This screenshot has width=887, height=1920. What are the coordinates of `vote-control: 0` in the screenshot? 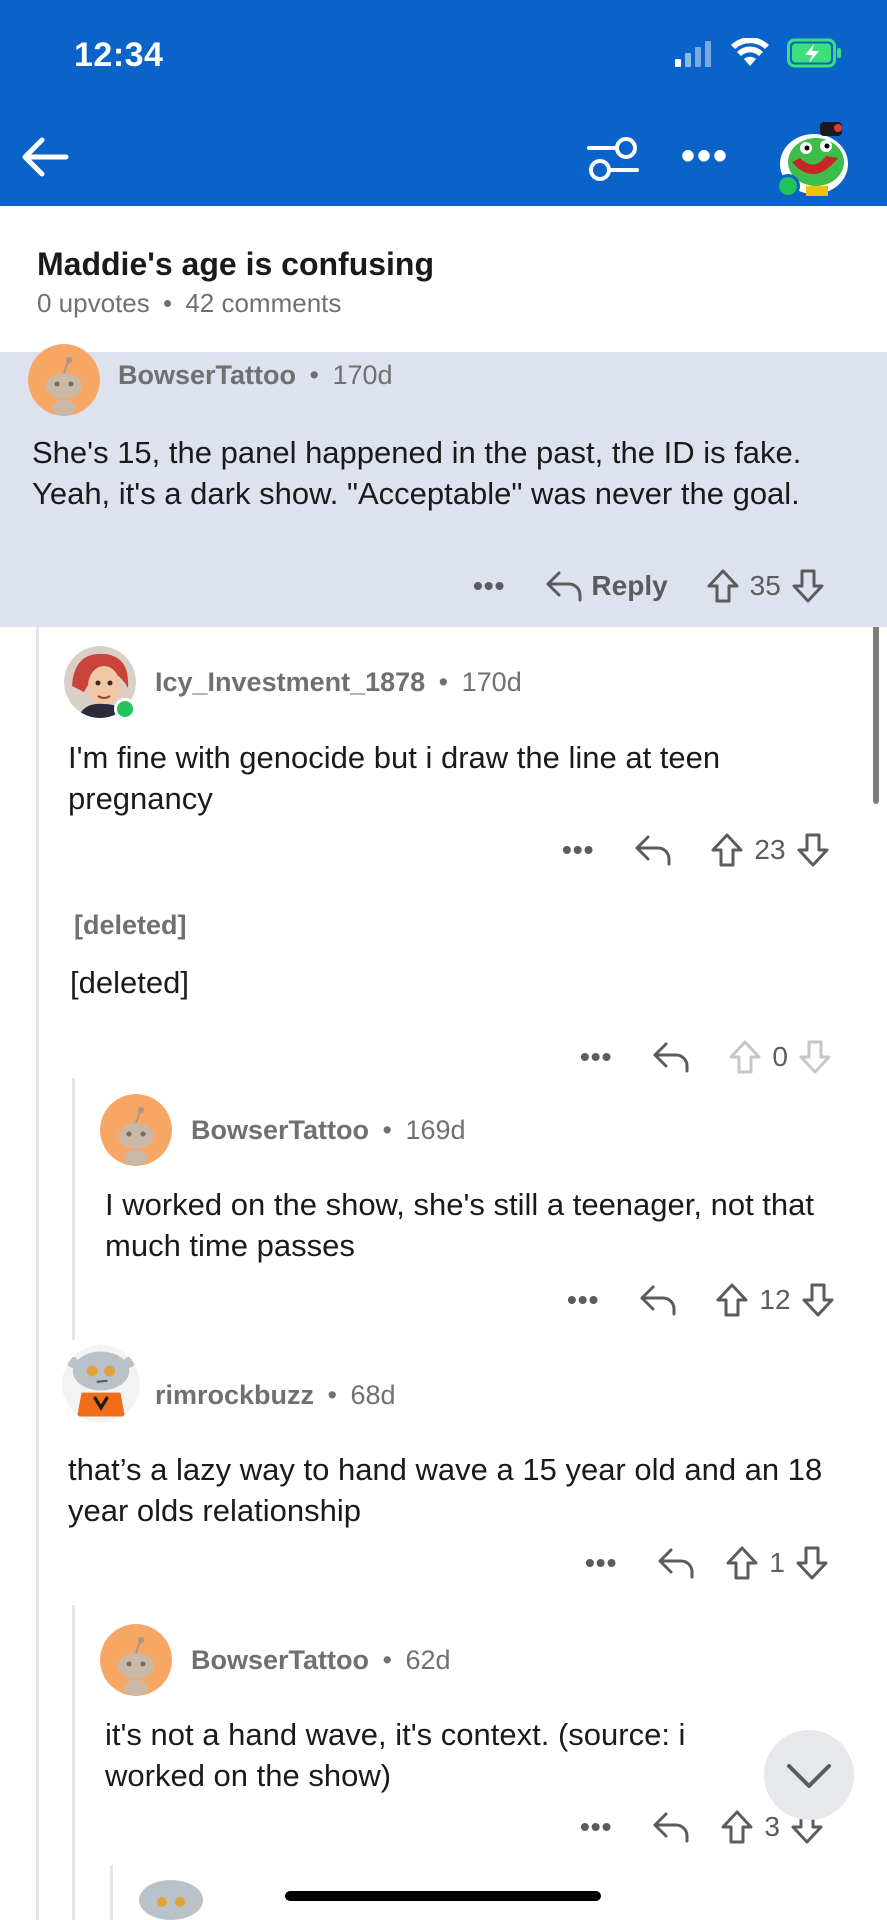 It's located at (780, 1057).